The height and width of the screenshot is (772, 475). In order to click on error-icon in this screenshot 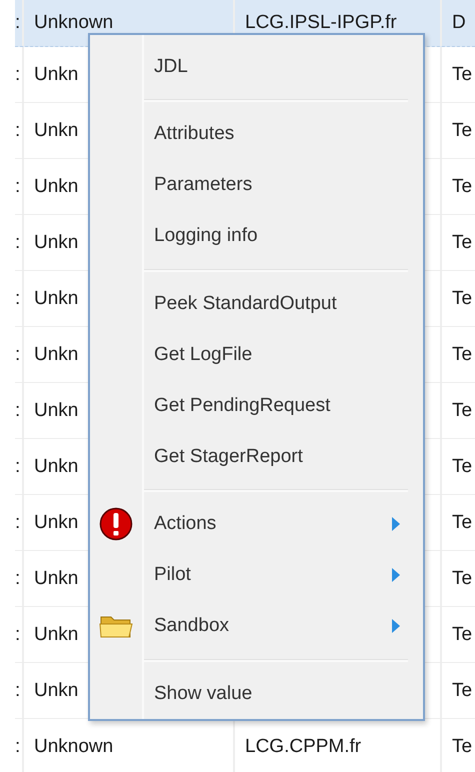, I will do `click(116, 524)`.